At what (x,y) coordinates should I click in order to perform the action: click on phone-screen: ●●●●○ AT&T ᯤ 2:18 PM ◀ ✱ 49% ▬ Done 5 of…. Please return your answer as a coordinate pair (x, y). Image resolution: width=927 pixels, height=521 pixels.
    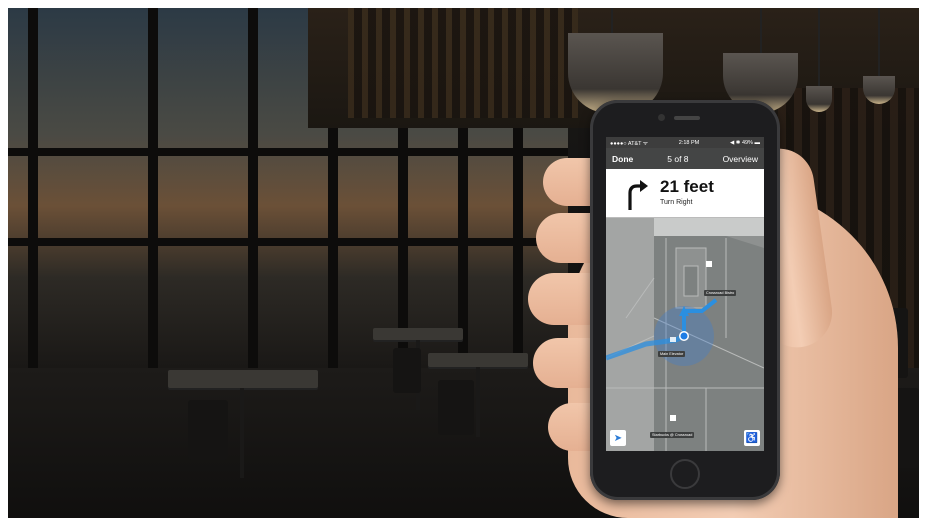
    Looking at the image, I should click on (685, 294).